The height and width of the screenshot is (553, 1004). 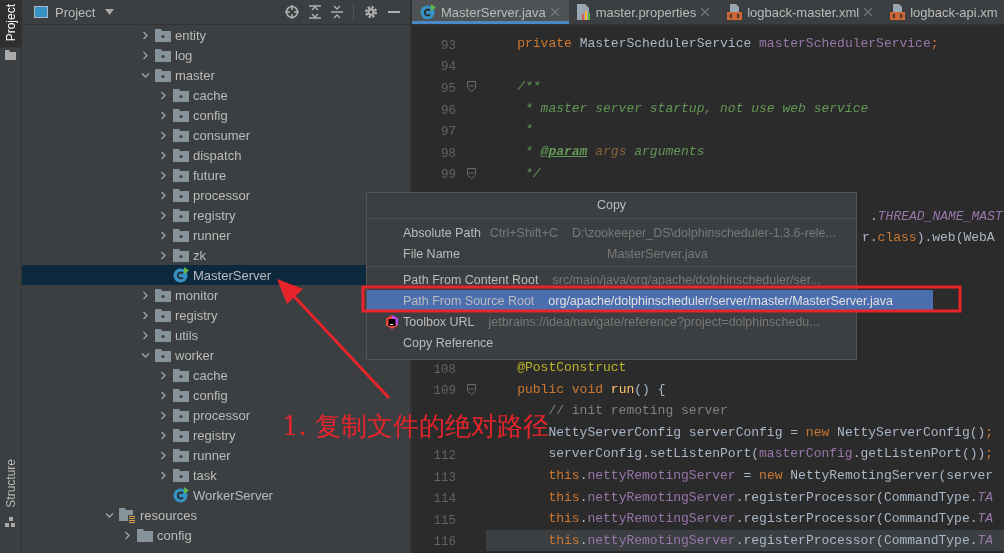 I want to click on code-line: .THREAD_NAME_MAST, so click(x=936, y=216).